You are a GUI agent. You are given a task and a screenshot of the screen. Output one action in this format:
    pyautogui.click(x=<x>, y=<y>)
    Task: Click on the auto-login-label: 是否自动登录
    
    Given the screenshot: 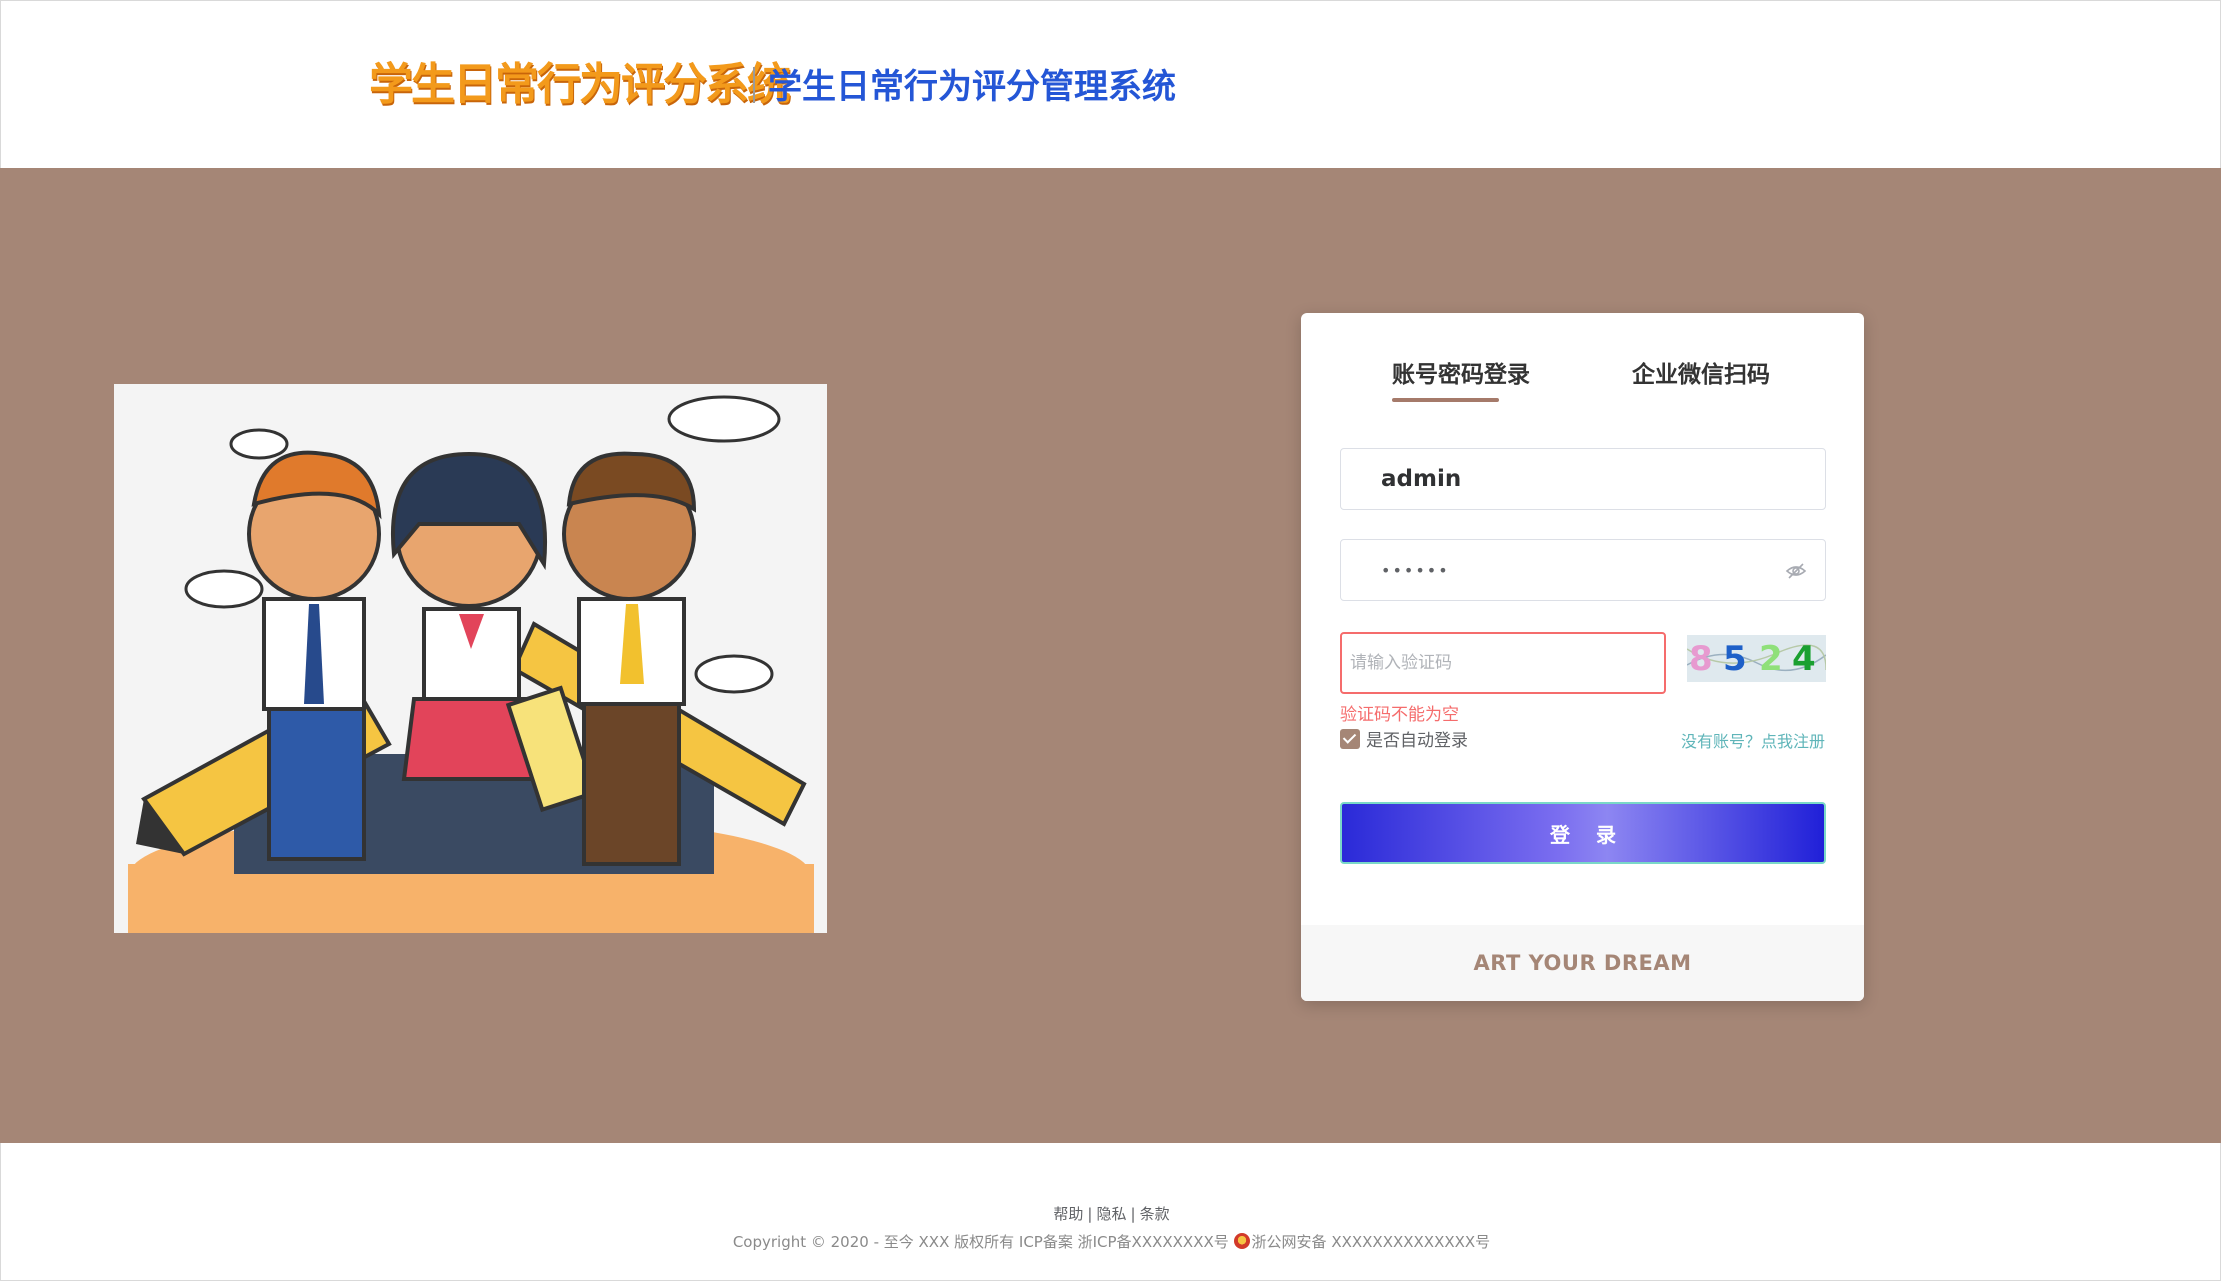 What is the action you would take?
    pyautogui.click(x=1417, y=741)
    